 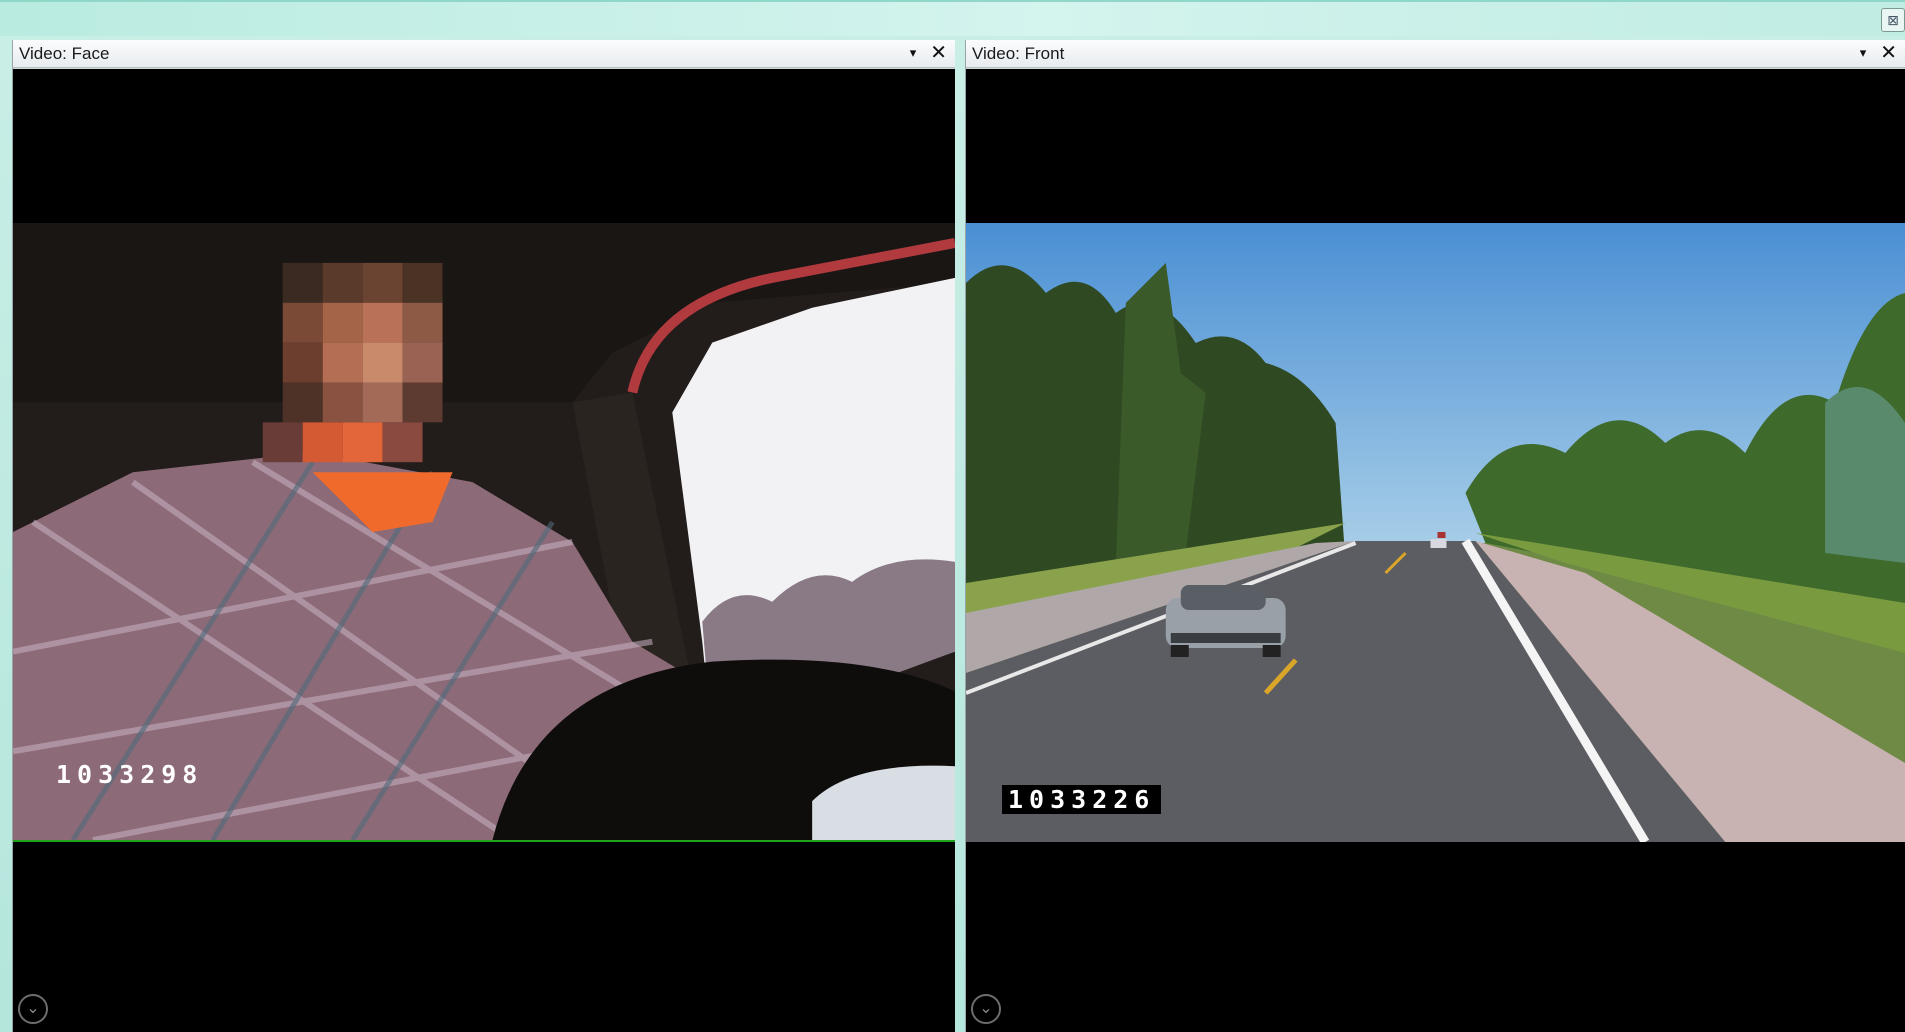 I want to click on panel-header-face: Video: Face ▾ ✕, so click(x=484, y=54).